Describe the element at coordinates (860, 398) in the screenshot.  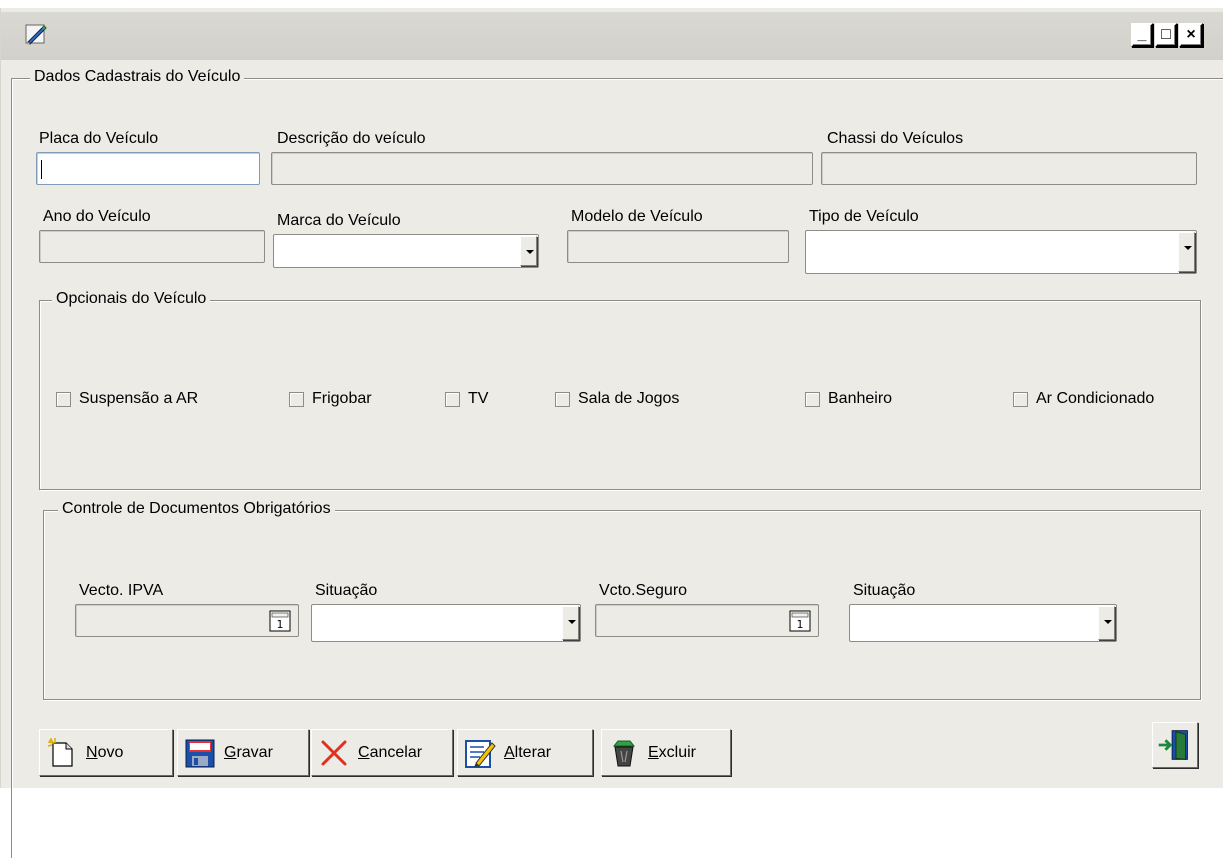
I see `checkbox-label: Banheiro` at that location.